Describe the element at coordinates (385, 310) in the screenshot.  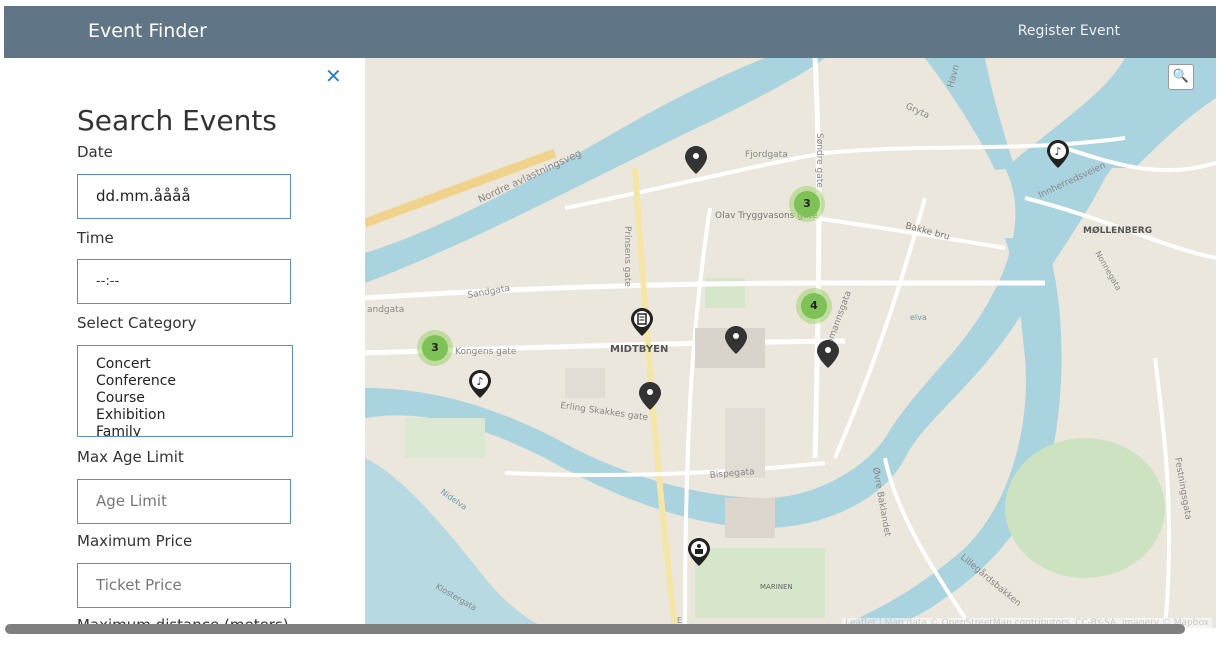
I see `map-label: andgata` at that location.